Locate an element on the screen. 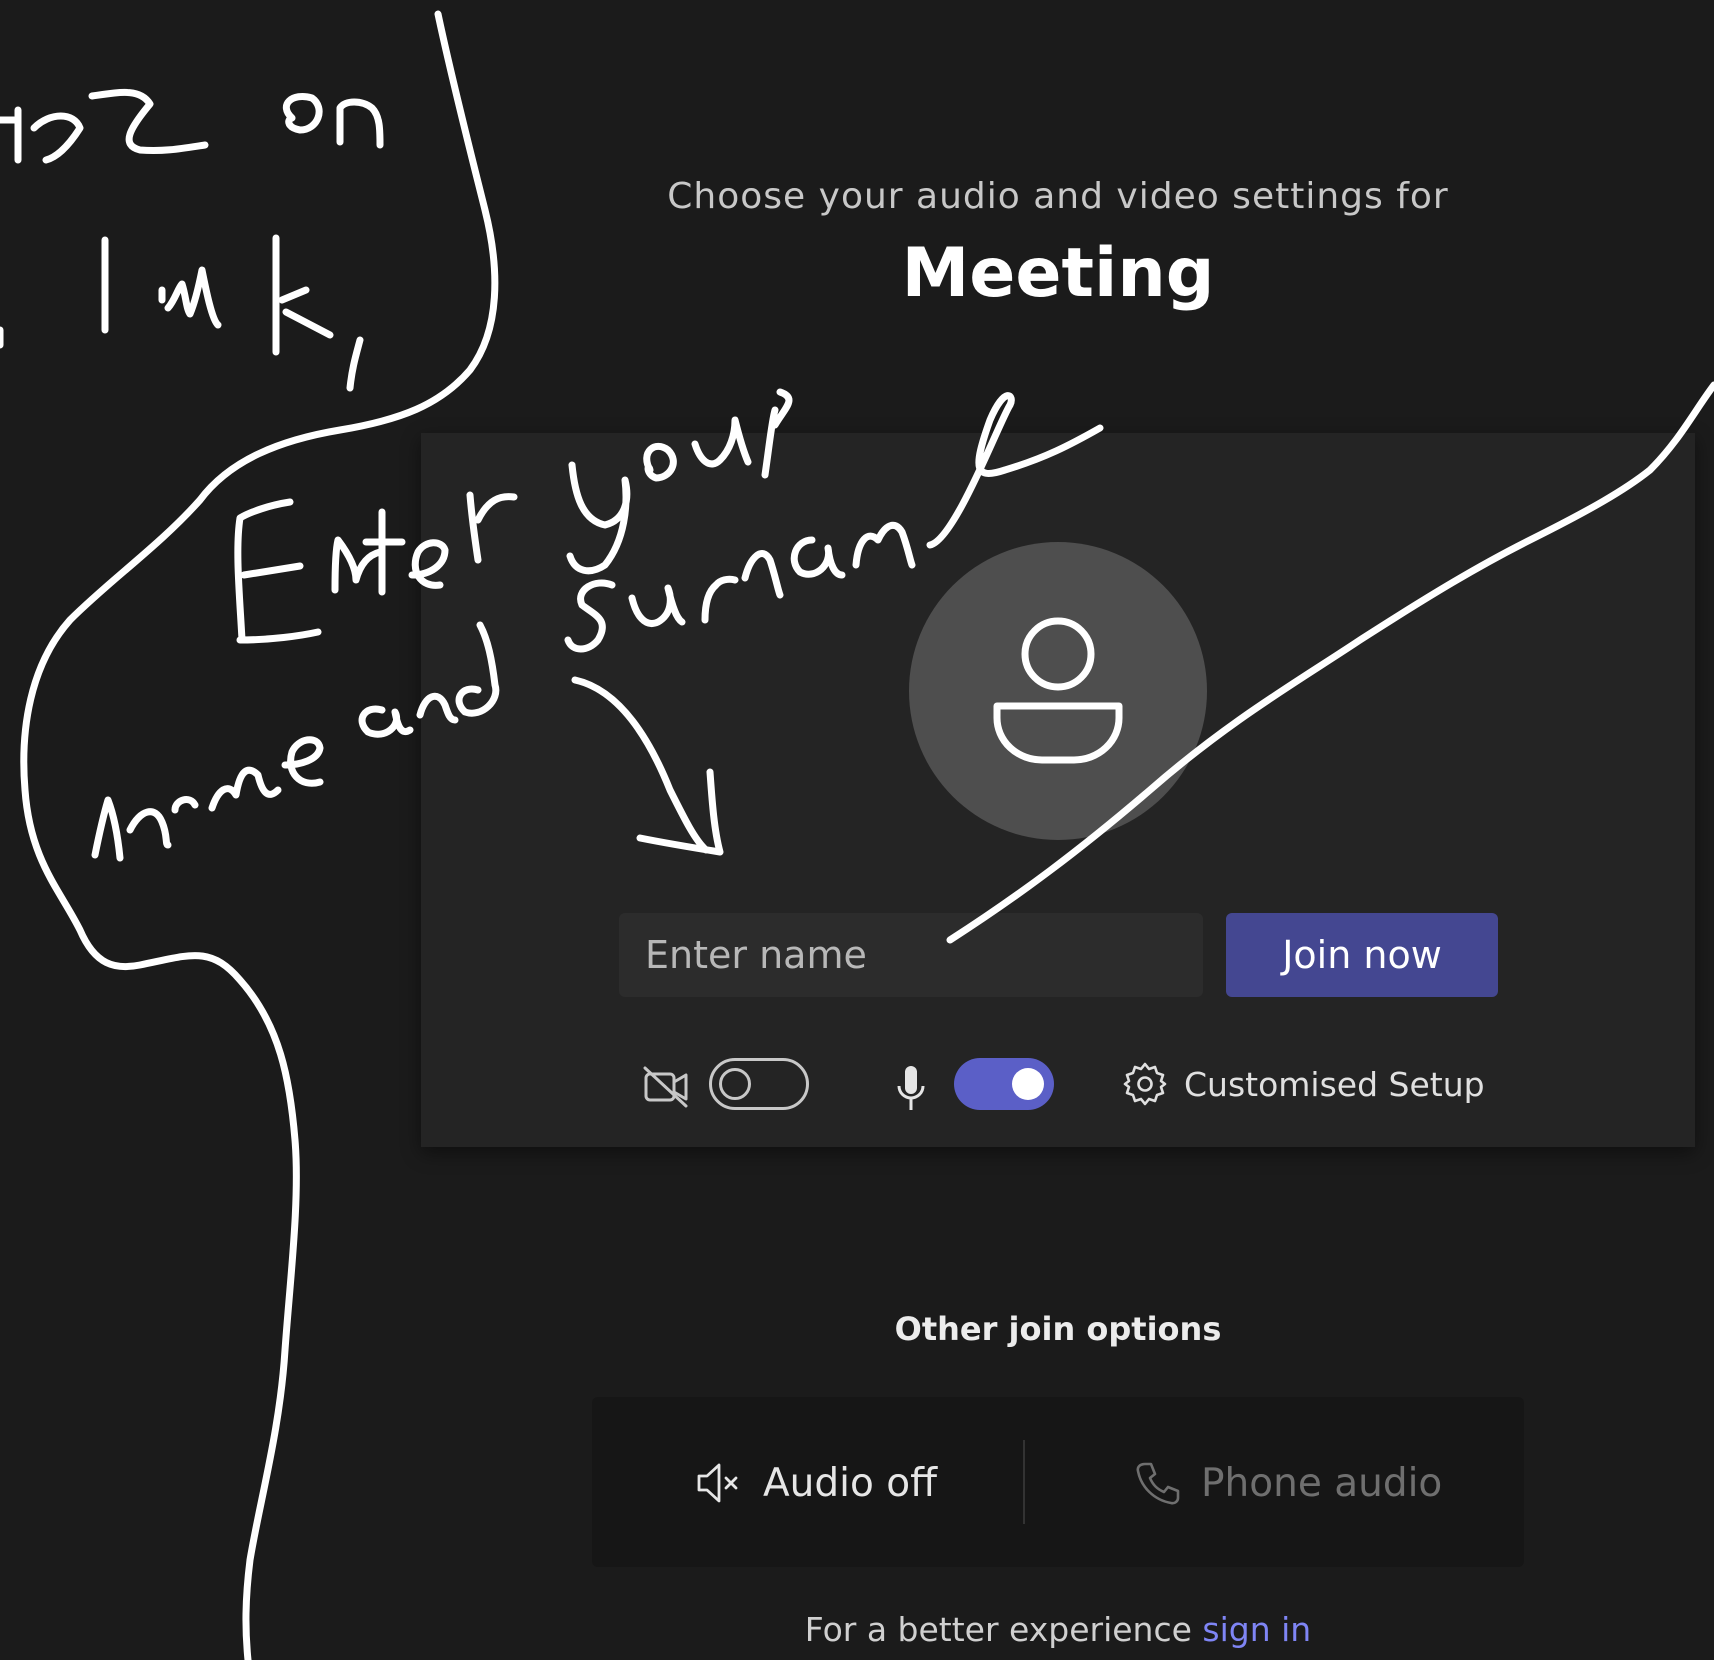  name-input is located at coordinates (911, 955).